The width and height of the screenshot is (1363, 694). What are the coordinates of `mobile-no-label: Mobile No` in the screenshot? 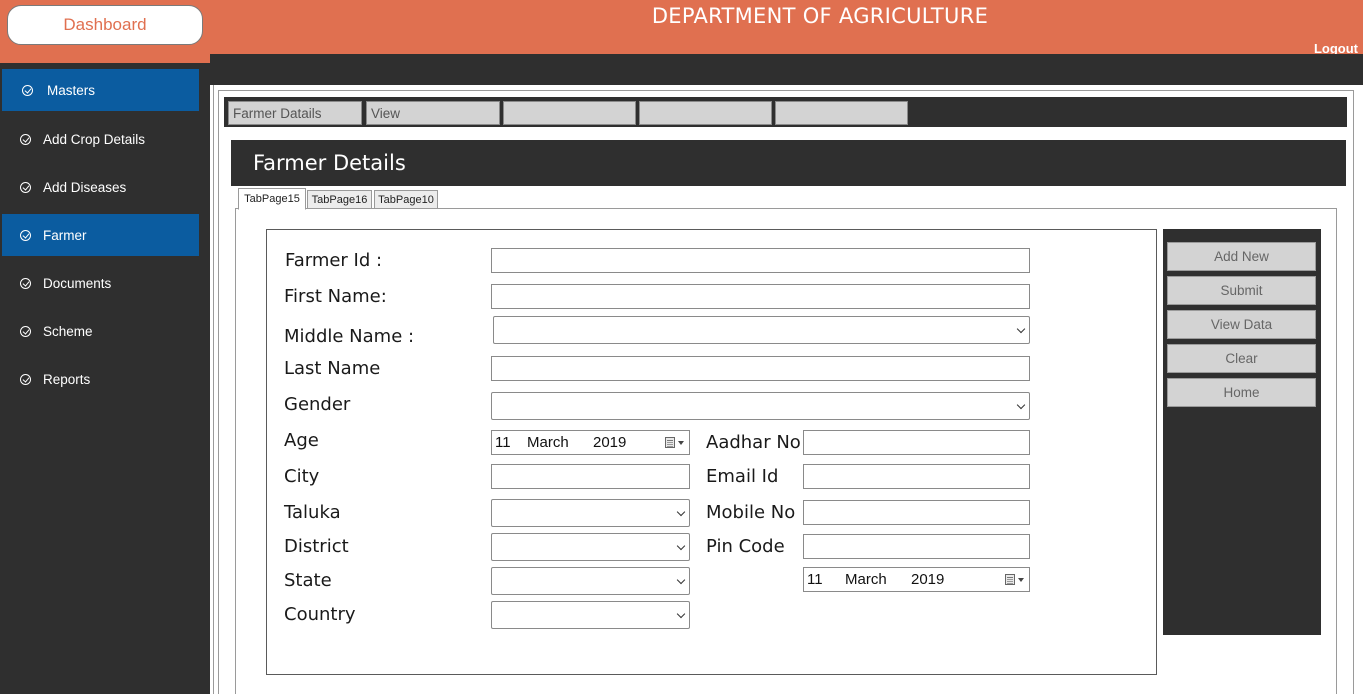 It's located at (751, 512).